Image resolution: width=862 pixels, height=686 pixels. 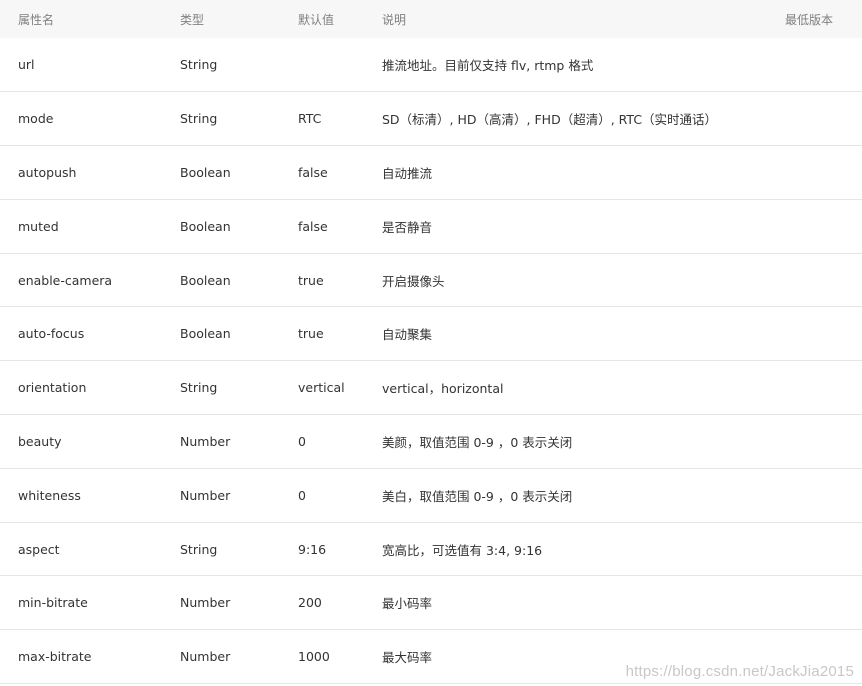 I want to click on cell-description: 自动聚集, so click(x=407, y=335).